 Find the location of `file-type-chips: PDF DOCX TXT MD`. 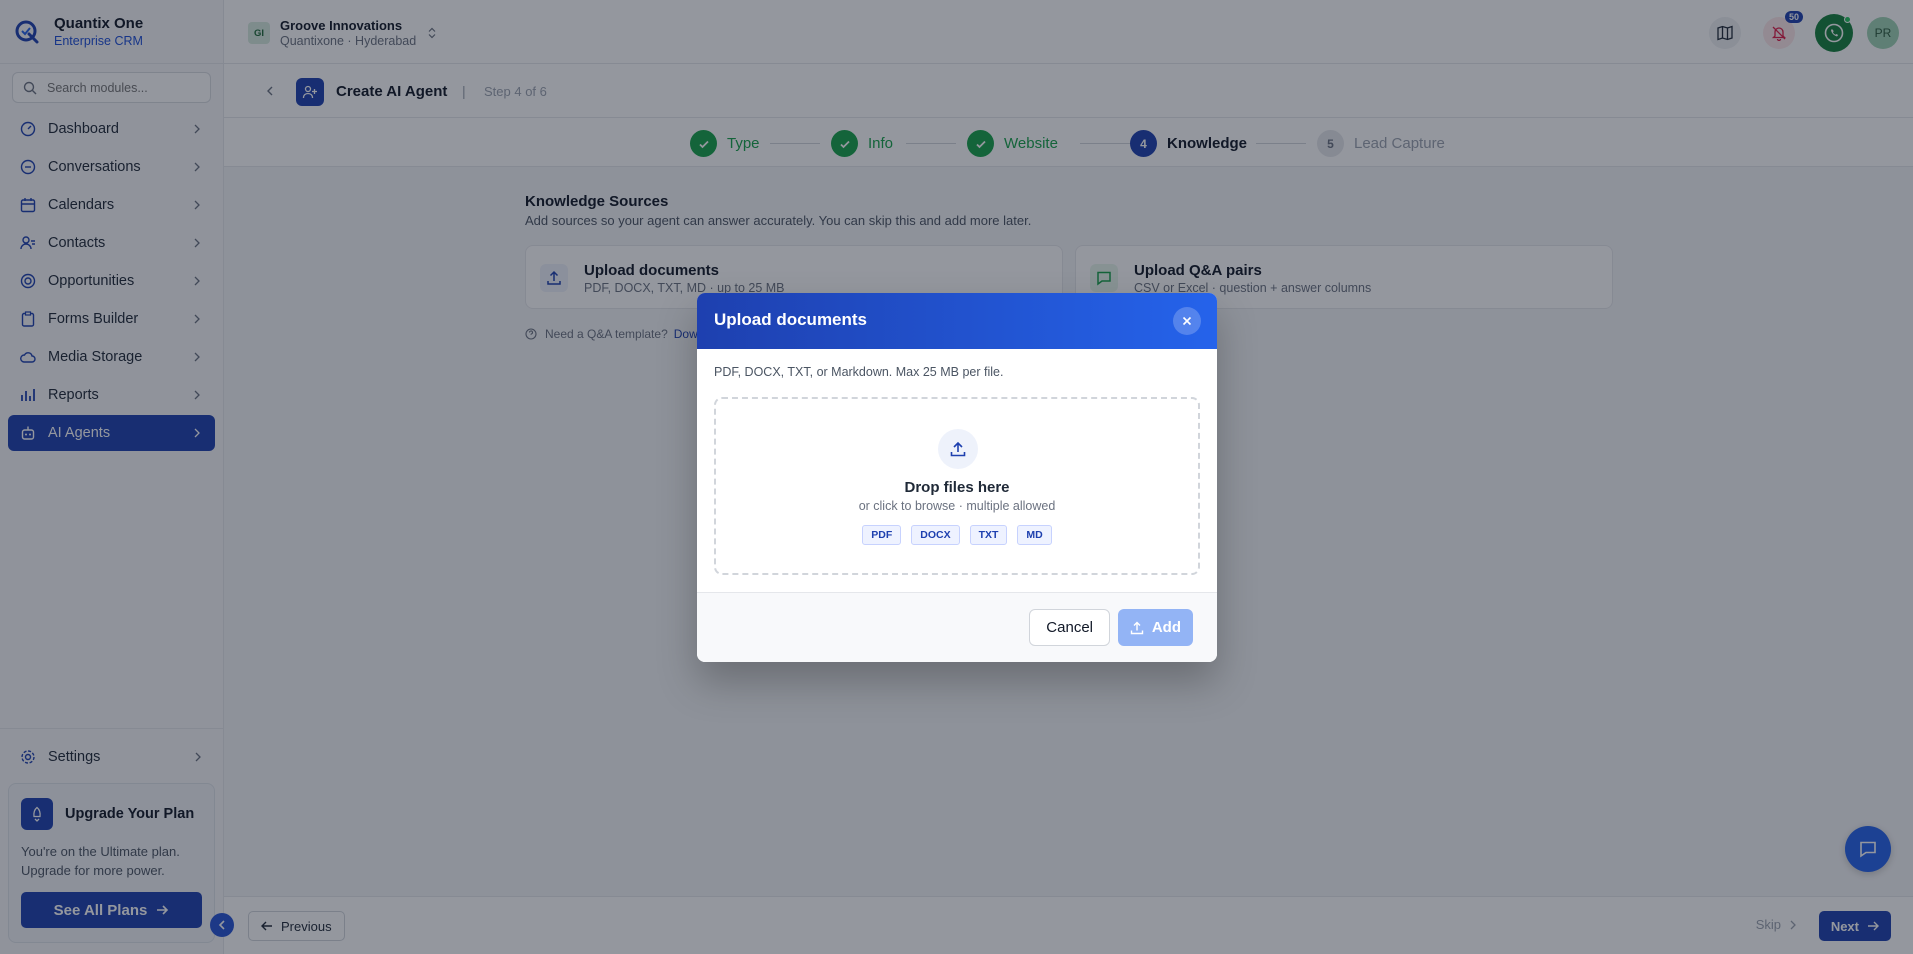

file-type-chips: PDF DOCX TXT MD is located at coordinates (957, 535).